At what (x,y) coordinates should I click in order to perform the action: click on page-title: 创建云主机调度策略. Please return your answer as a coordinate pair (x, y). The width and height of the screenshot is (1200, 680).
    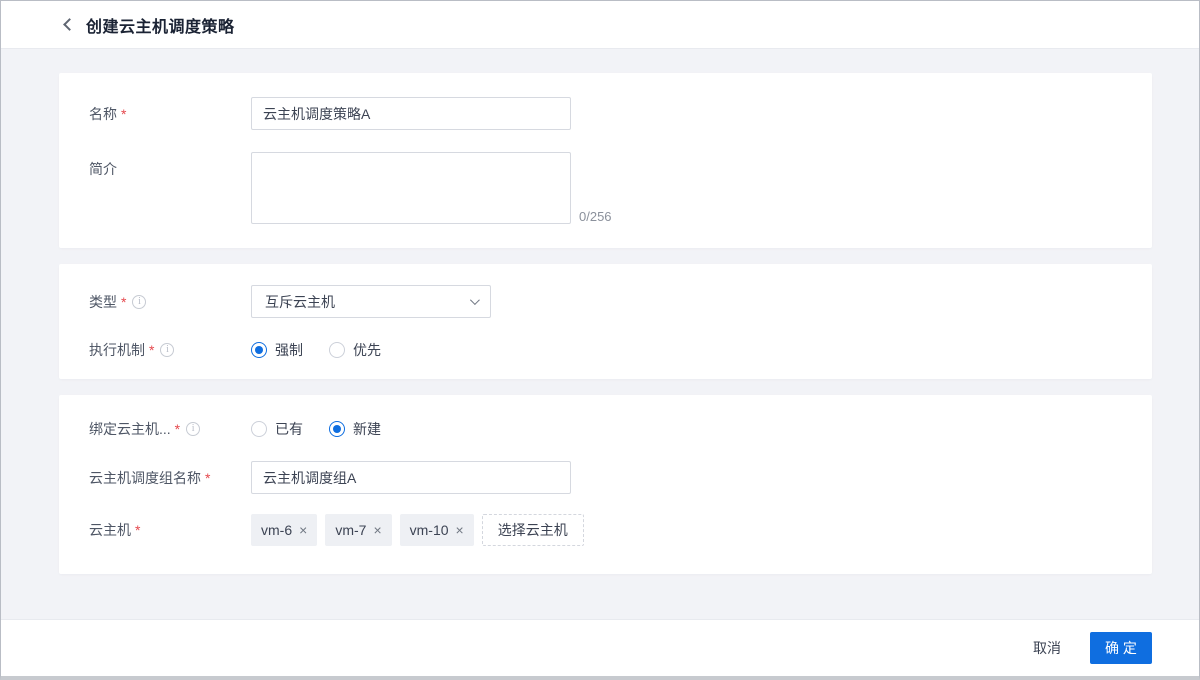
    Looking at the image, I should click on (160, 27).